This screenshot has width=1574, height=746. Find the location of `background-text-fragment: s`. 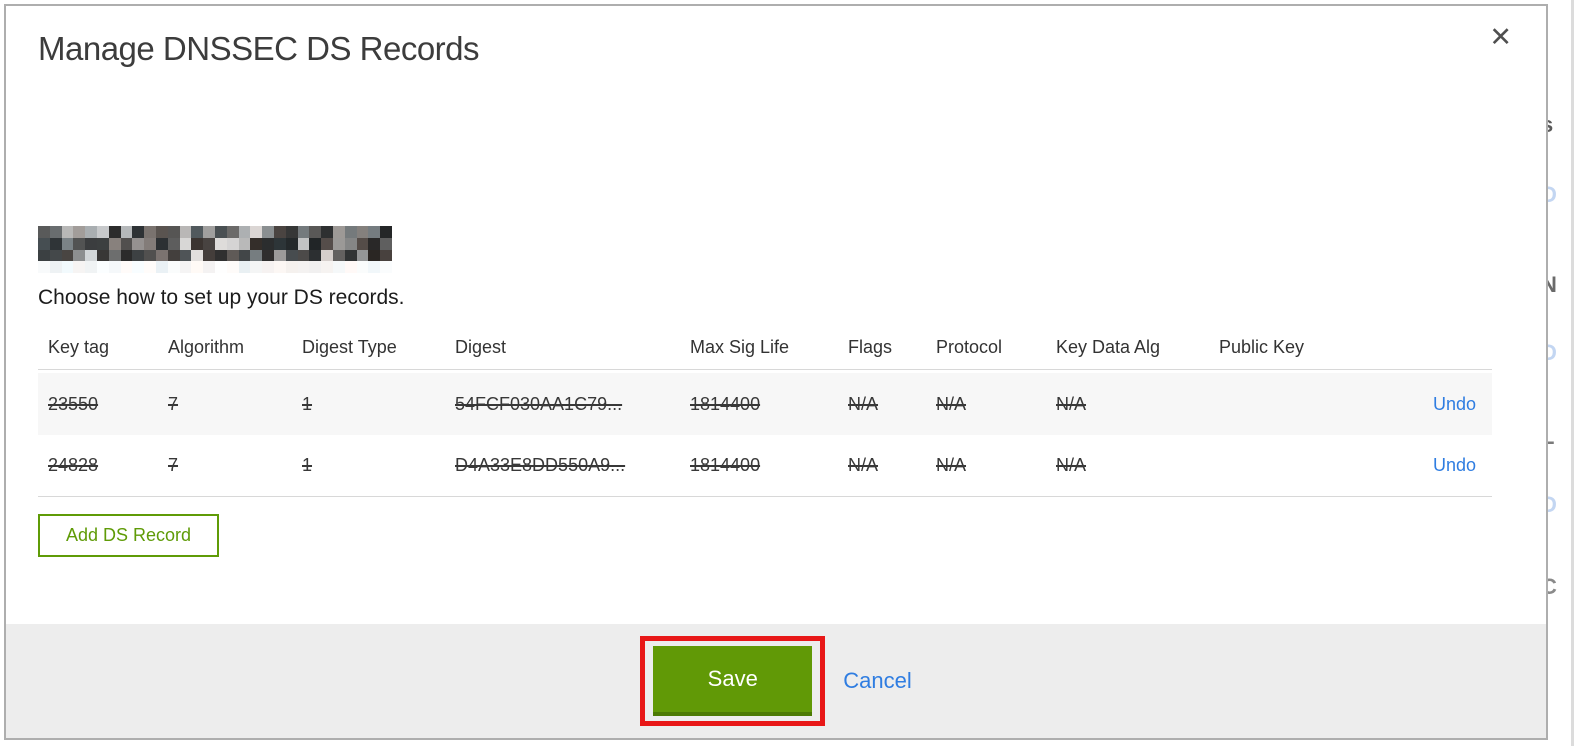

background-text-fragment: s is located at coordinates (1550, 125).